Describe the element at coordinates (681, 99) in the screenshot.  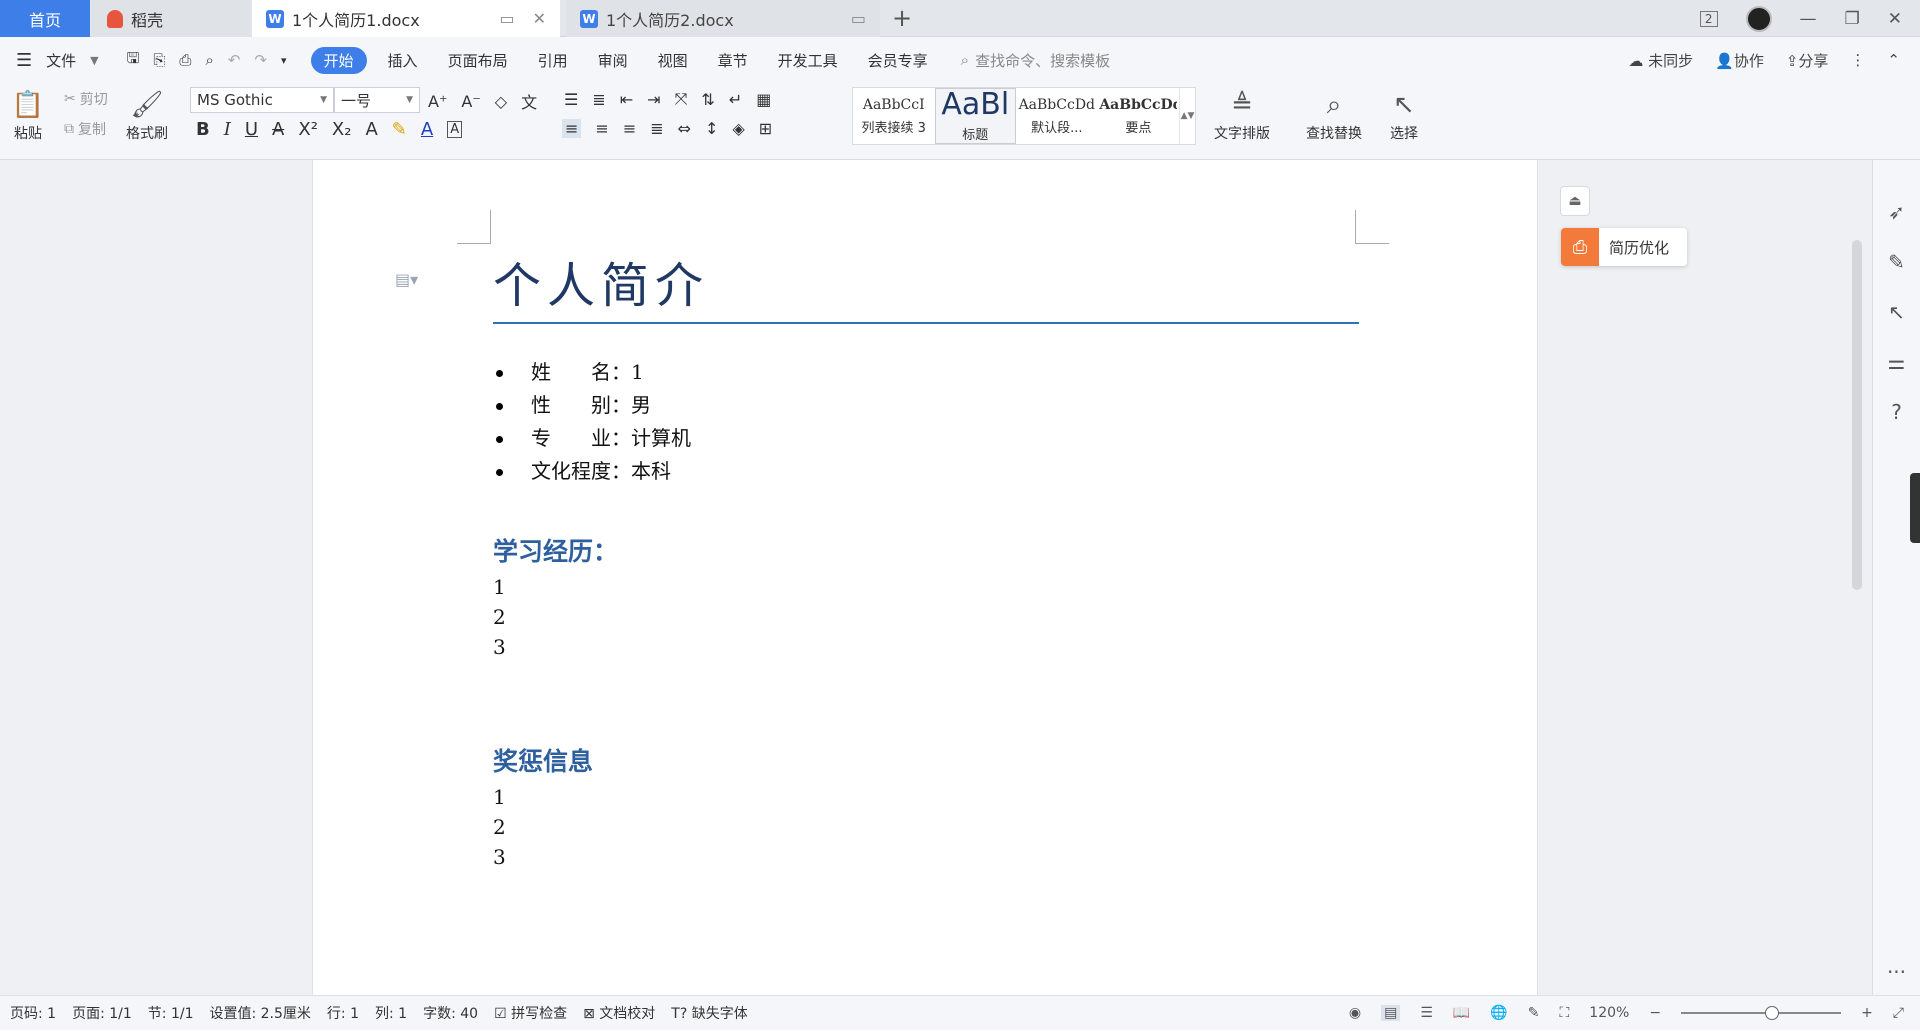
I see `chinese-layout-icon: ⤧` at that location.